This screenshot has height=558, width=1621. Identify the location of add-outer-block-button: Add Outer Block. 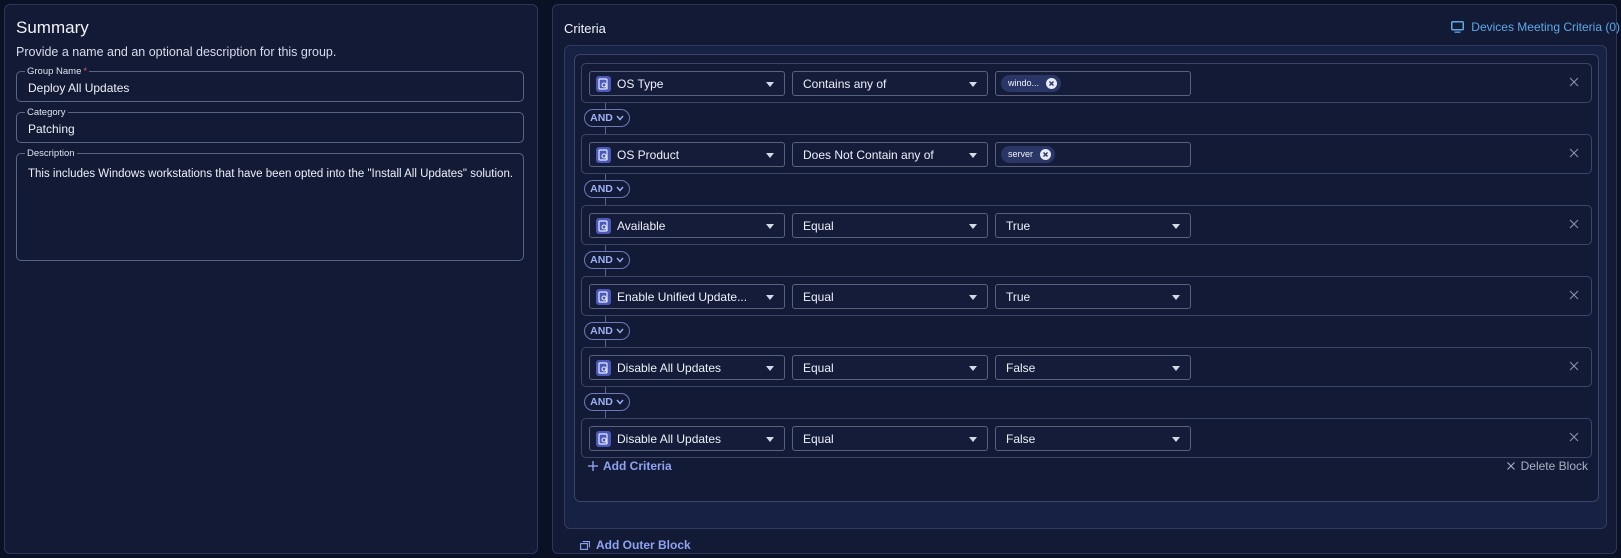
(635, 545).